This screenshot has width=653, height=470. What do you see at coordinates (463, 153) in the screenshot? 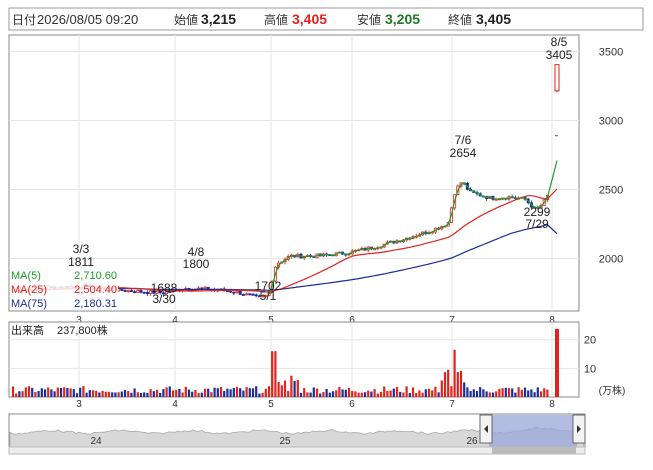
I see `annotation-value: 2654` at bounding box center [463, 153].